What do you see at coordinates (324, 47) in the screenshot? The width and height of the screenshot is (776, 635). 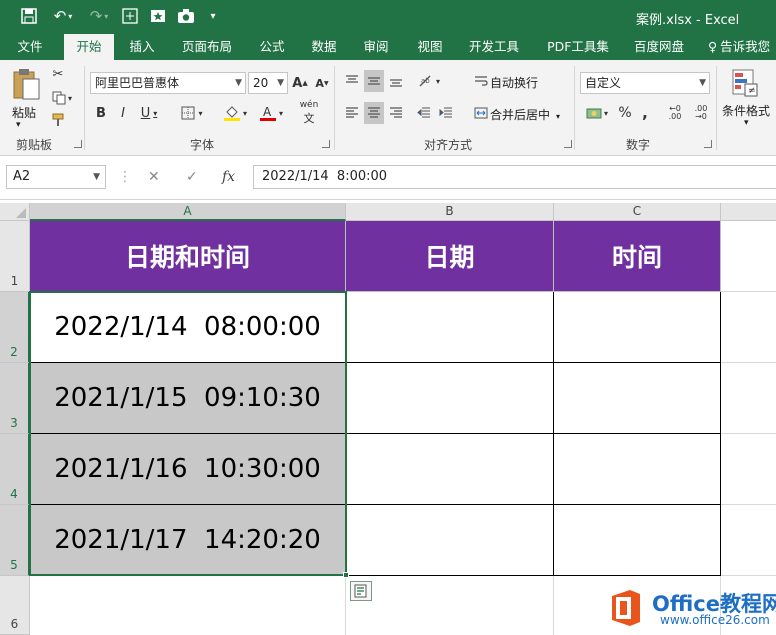 I see `tab-data: 数据` at bounding box center [324, 47].